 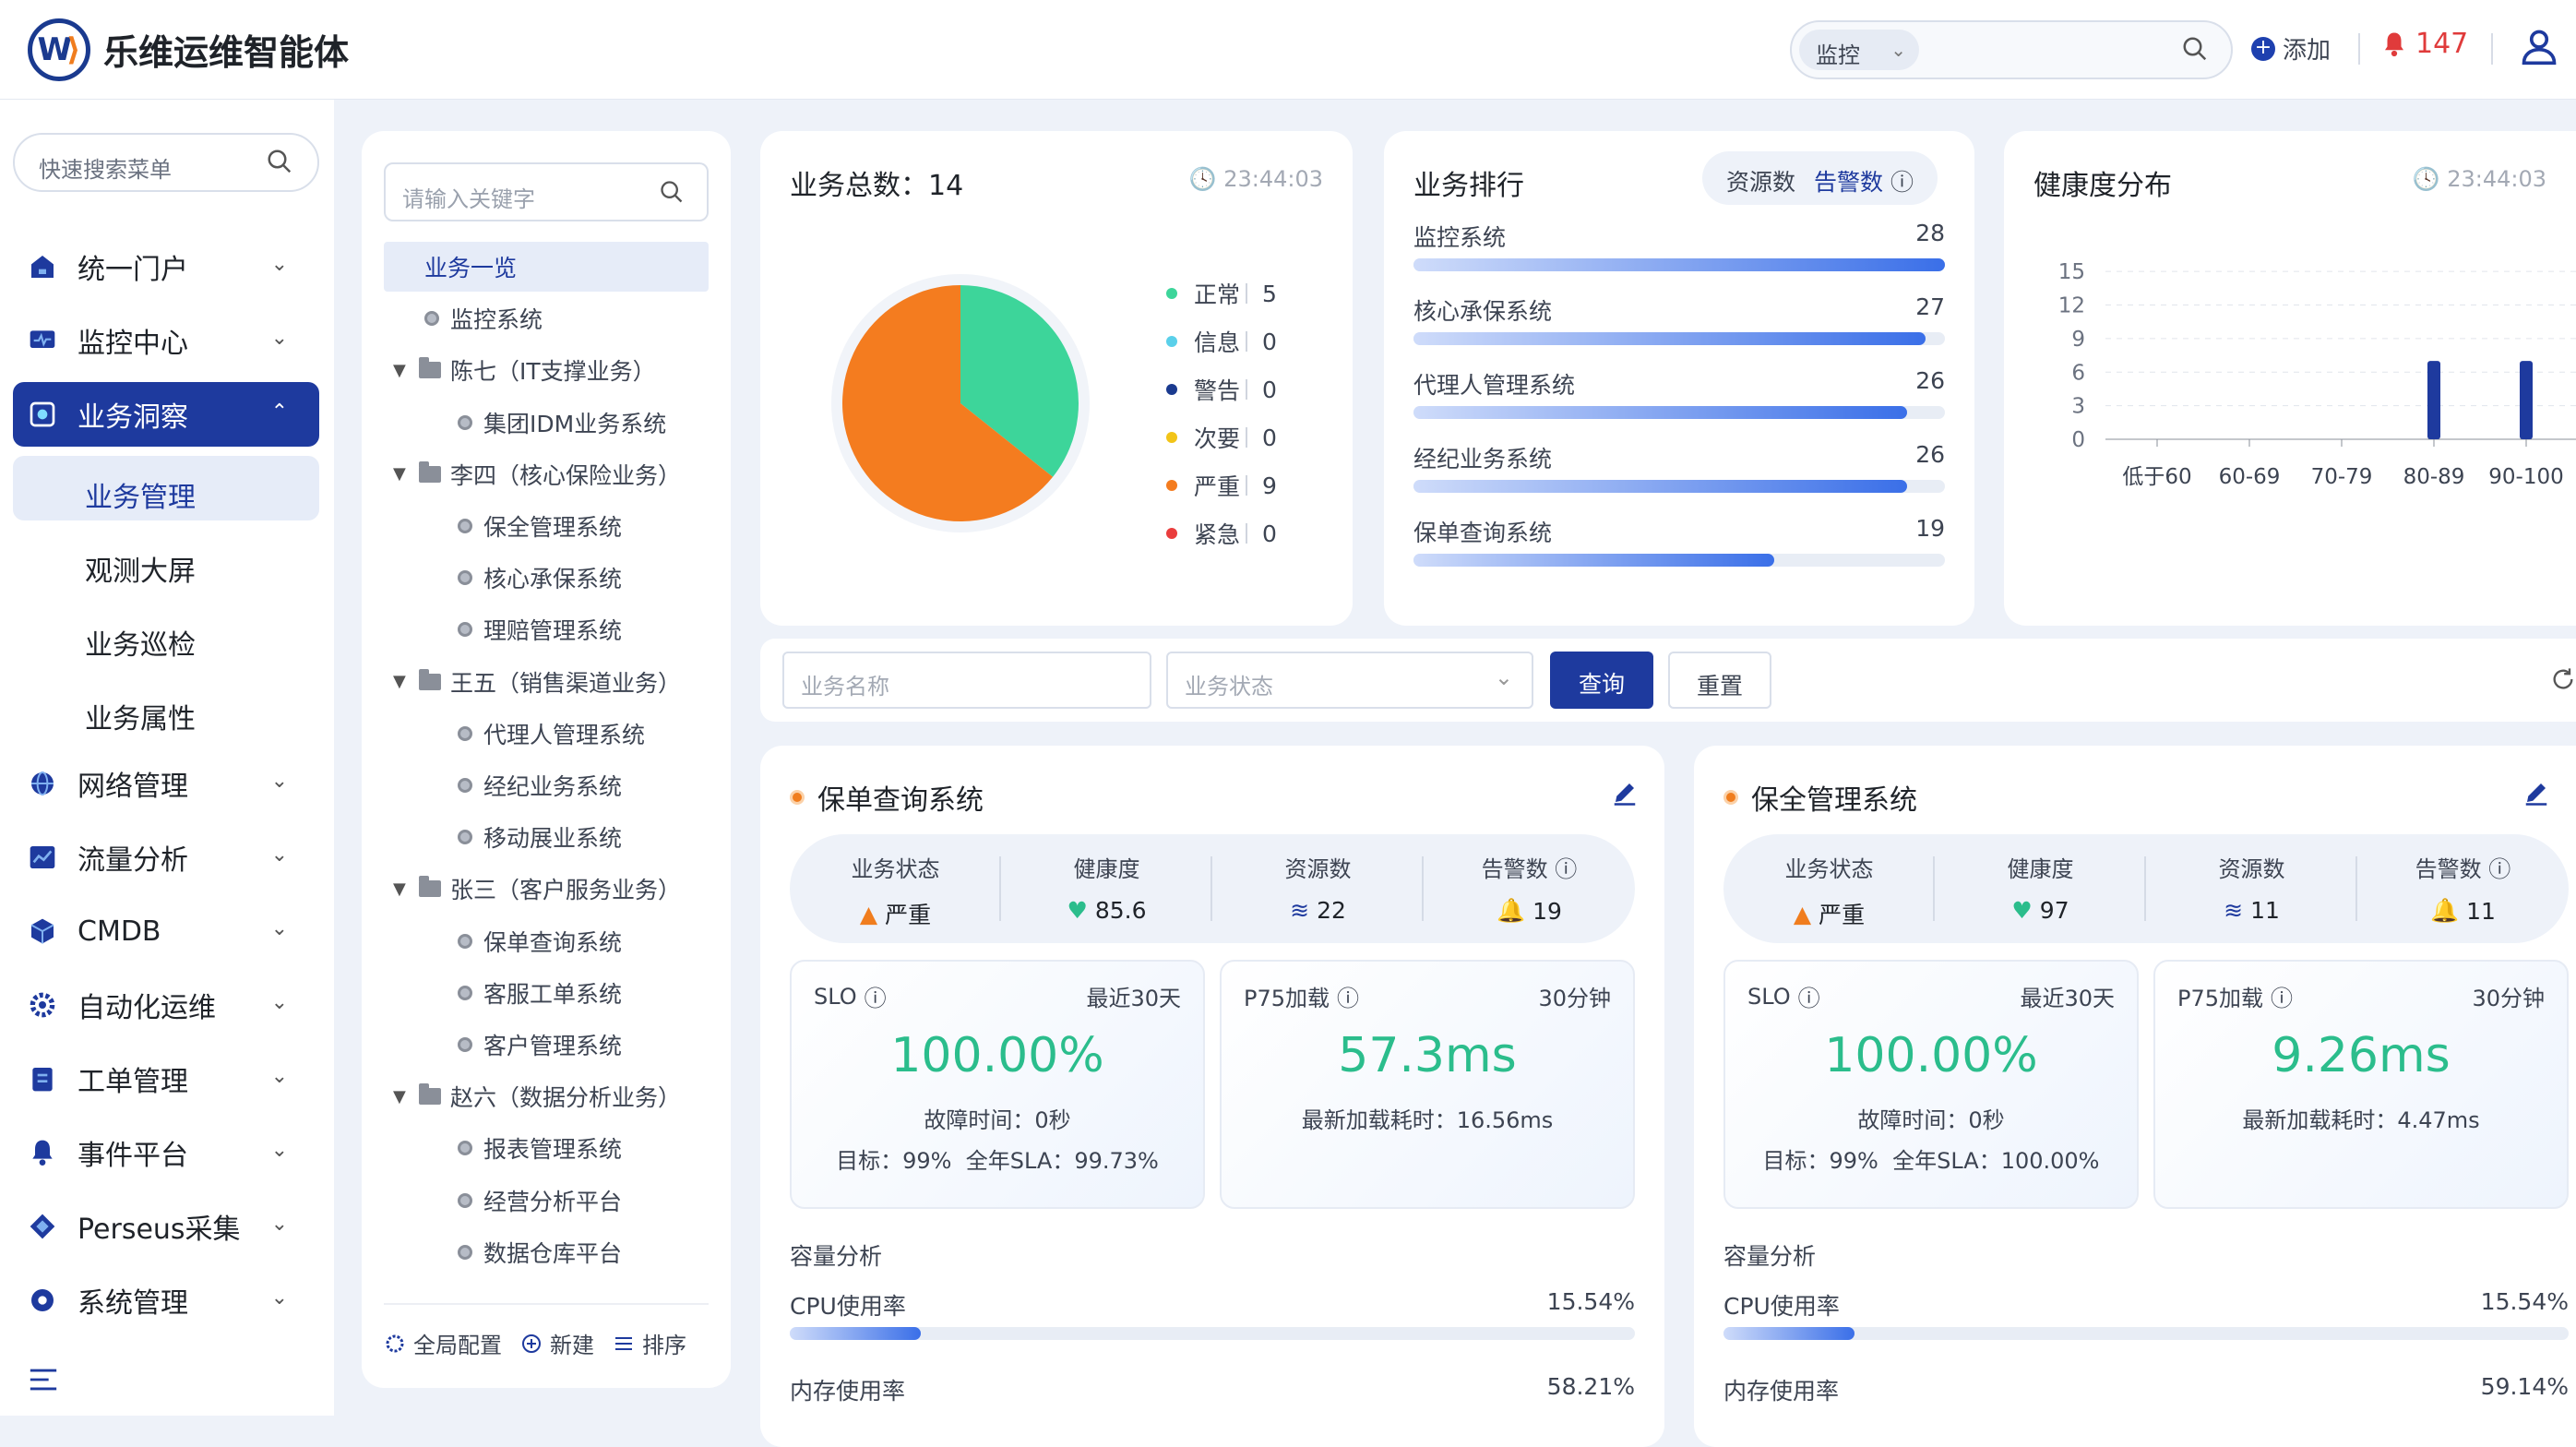 I want to click on query-button: 查询, so click(x=1601, y=680).